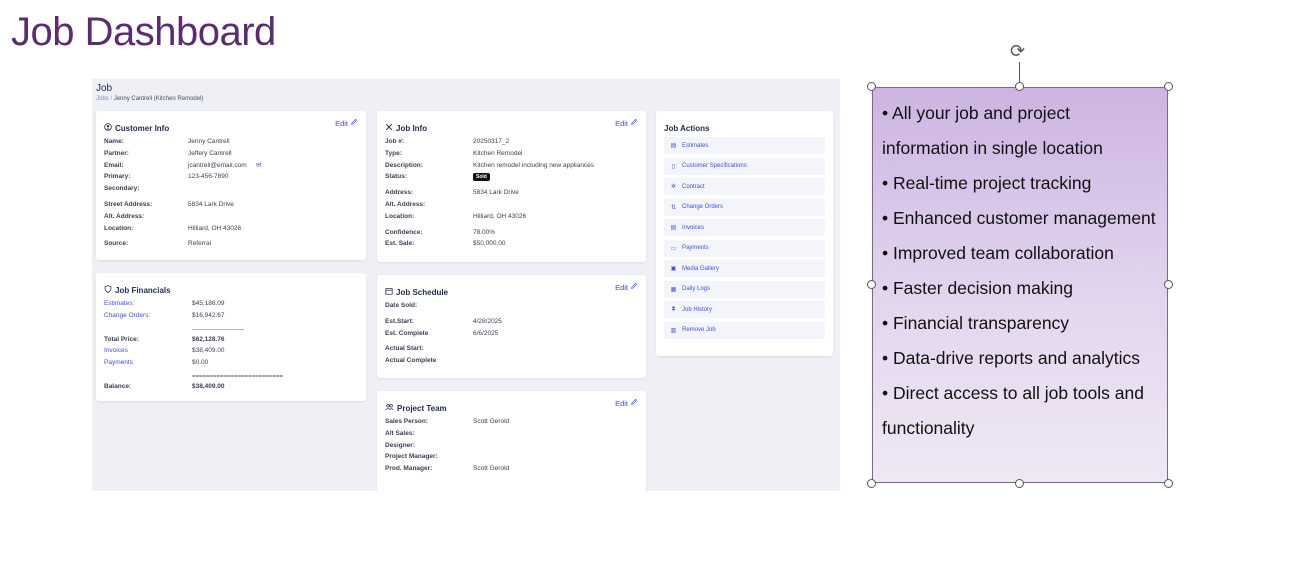 This screenshot has width=1301, height=569. Describe the element at coordinates (108, 290) in the screenshot. I see `shield-dollar-icon` at that location.